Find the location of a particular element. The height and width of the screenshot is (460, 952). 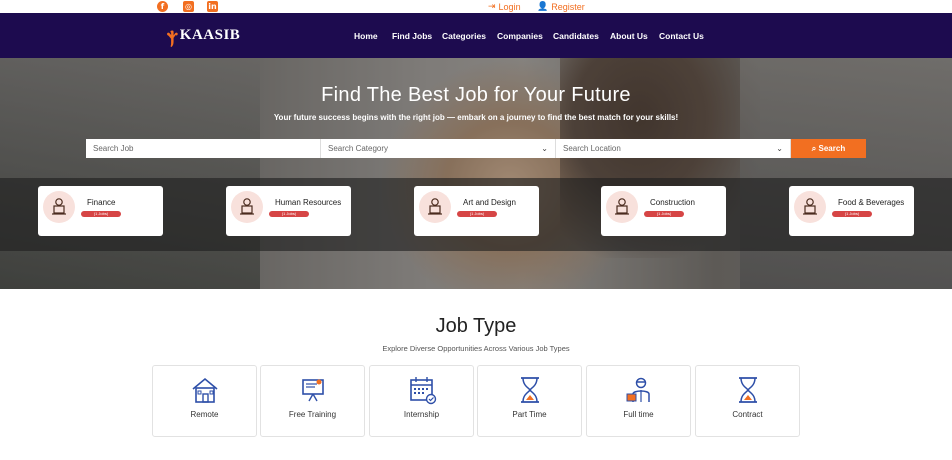

search-location-select: Search Location ⌄ is located at coordinates (673, 148).